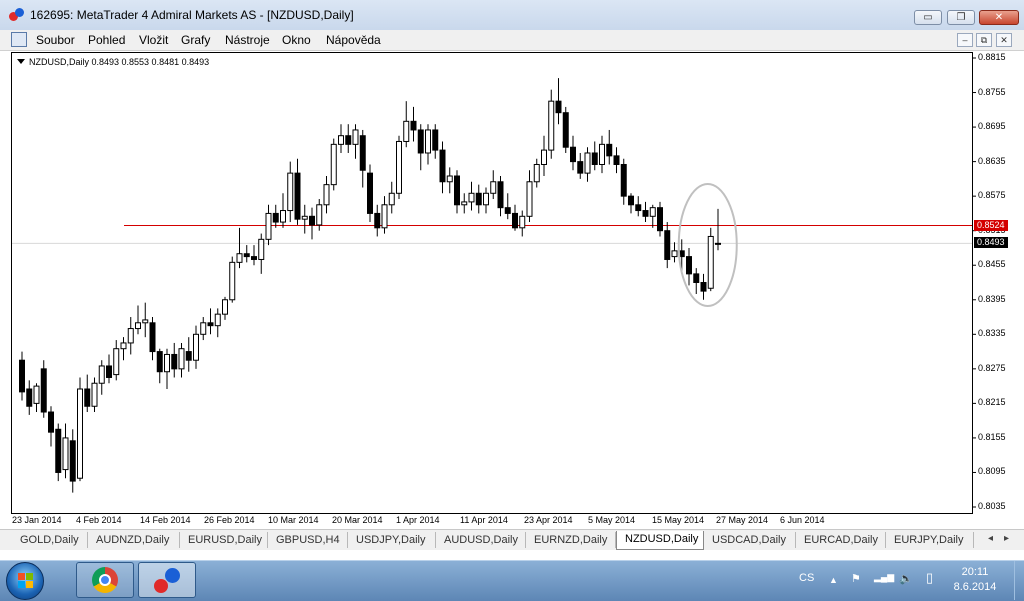  I want to click on y-tick-label: 0.8575, so click(992, 195).